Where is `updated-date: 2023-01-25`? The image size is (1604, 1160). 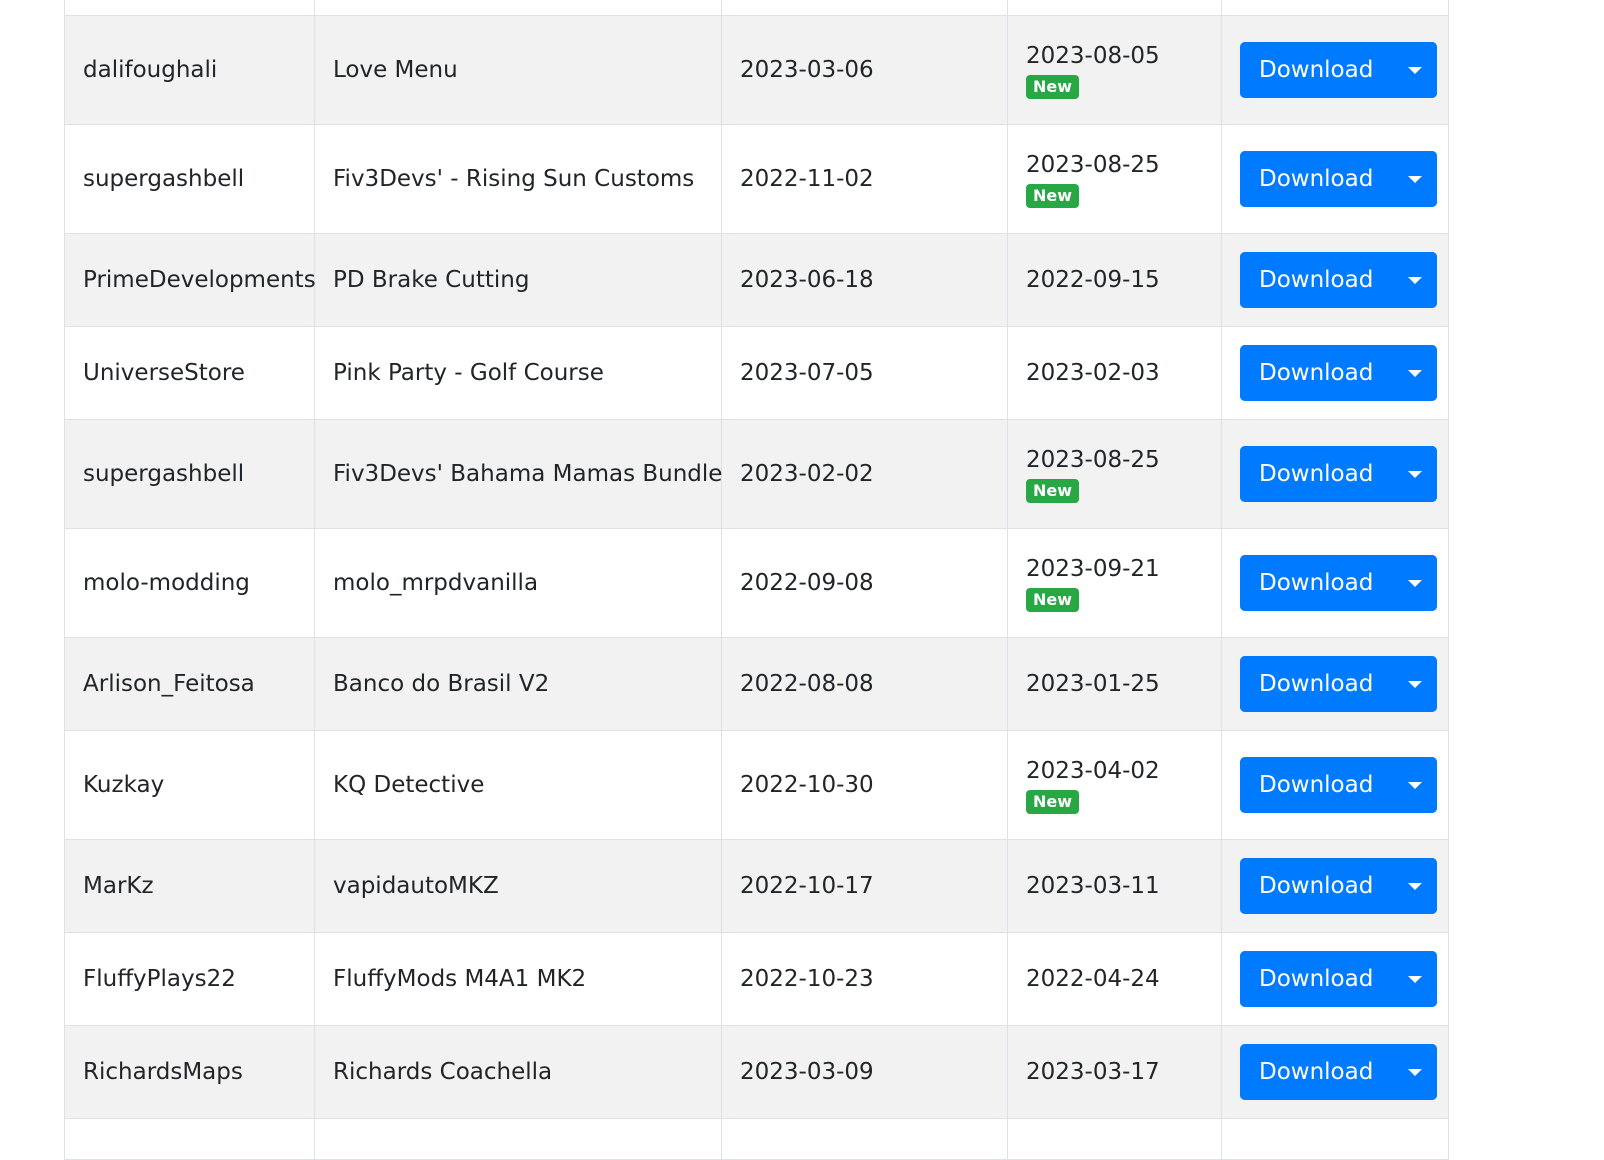 updated-date: 2023-01-25 is located at coordinates (1093, 684).